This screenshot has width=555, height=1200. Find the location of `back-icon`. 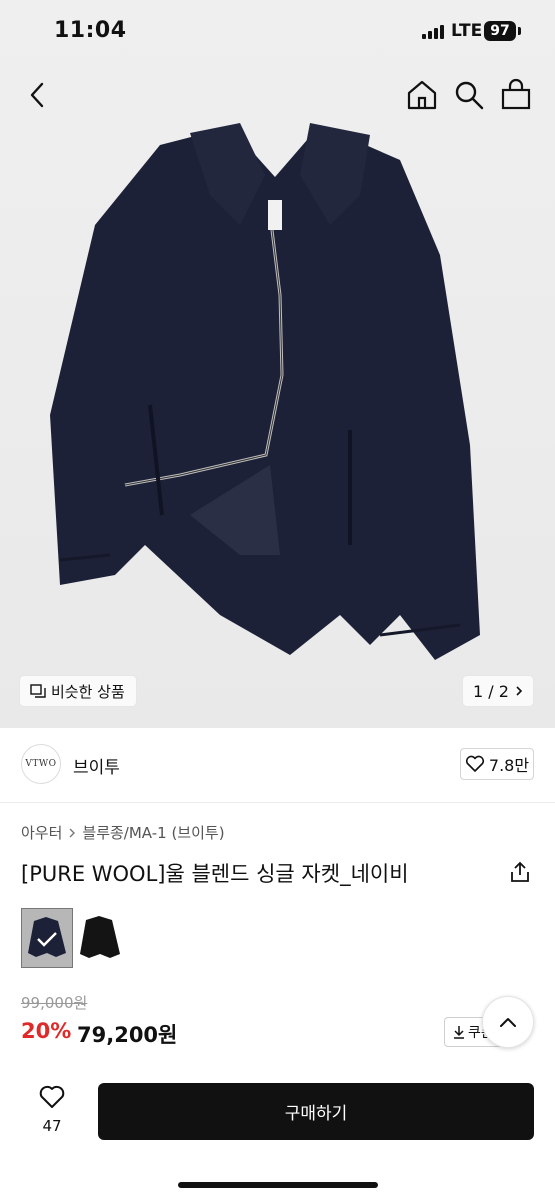

back-icon is located at coordinates (38, 95).